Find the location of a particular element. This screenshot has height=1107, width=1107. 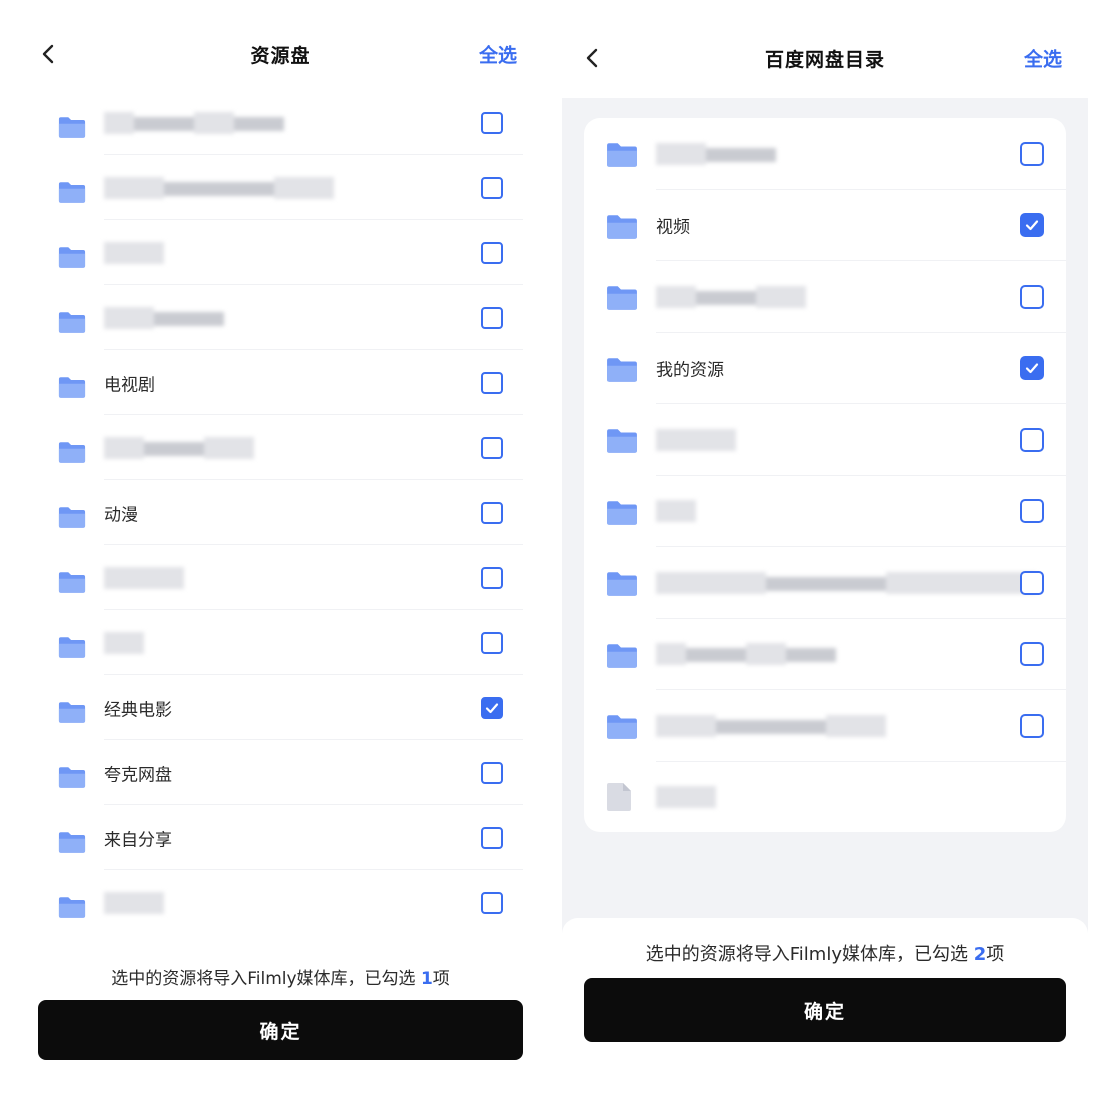

item-label: 夸克网盘 is located at coordinates (138, 775).